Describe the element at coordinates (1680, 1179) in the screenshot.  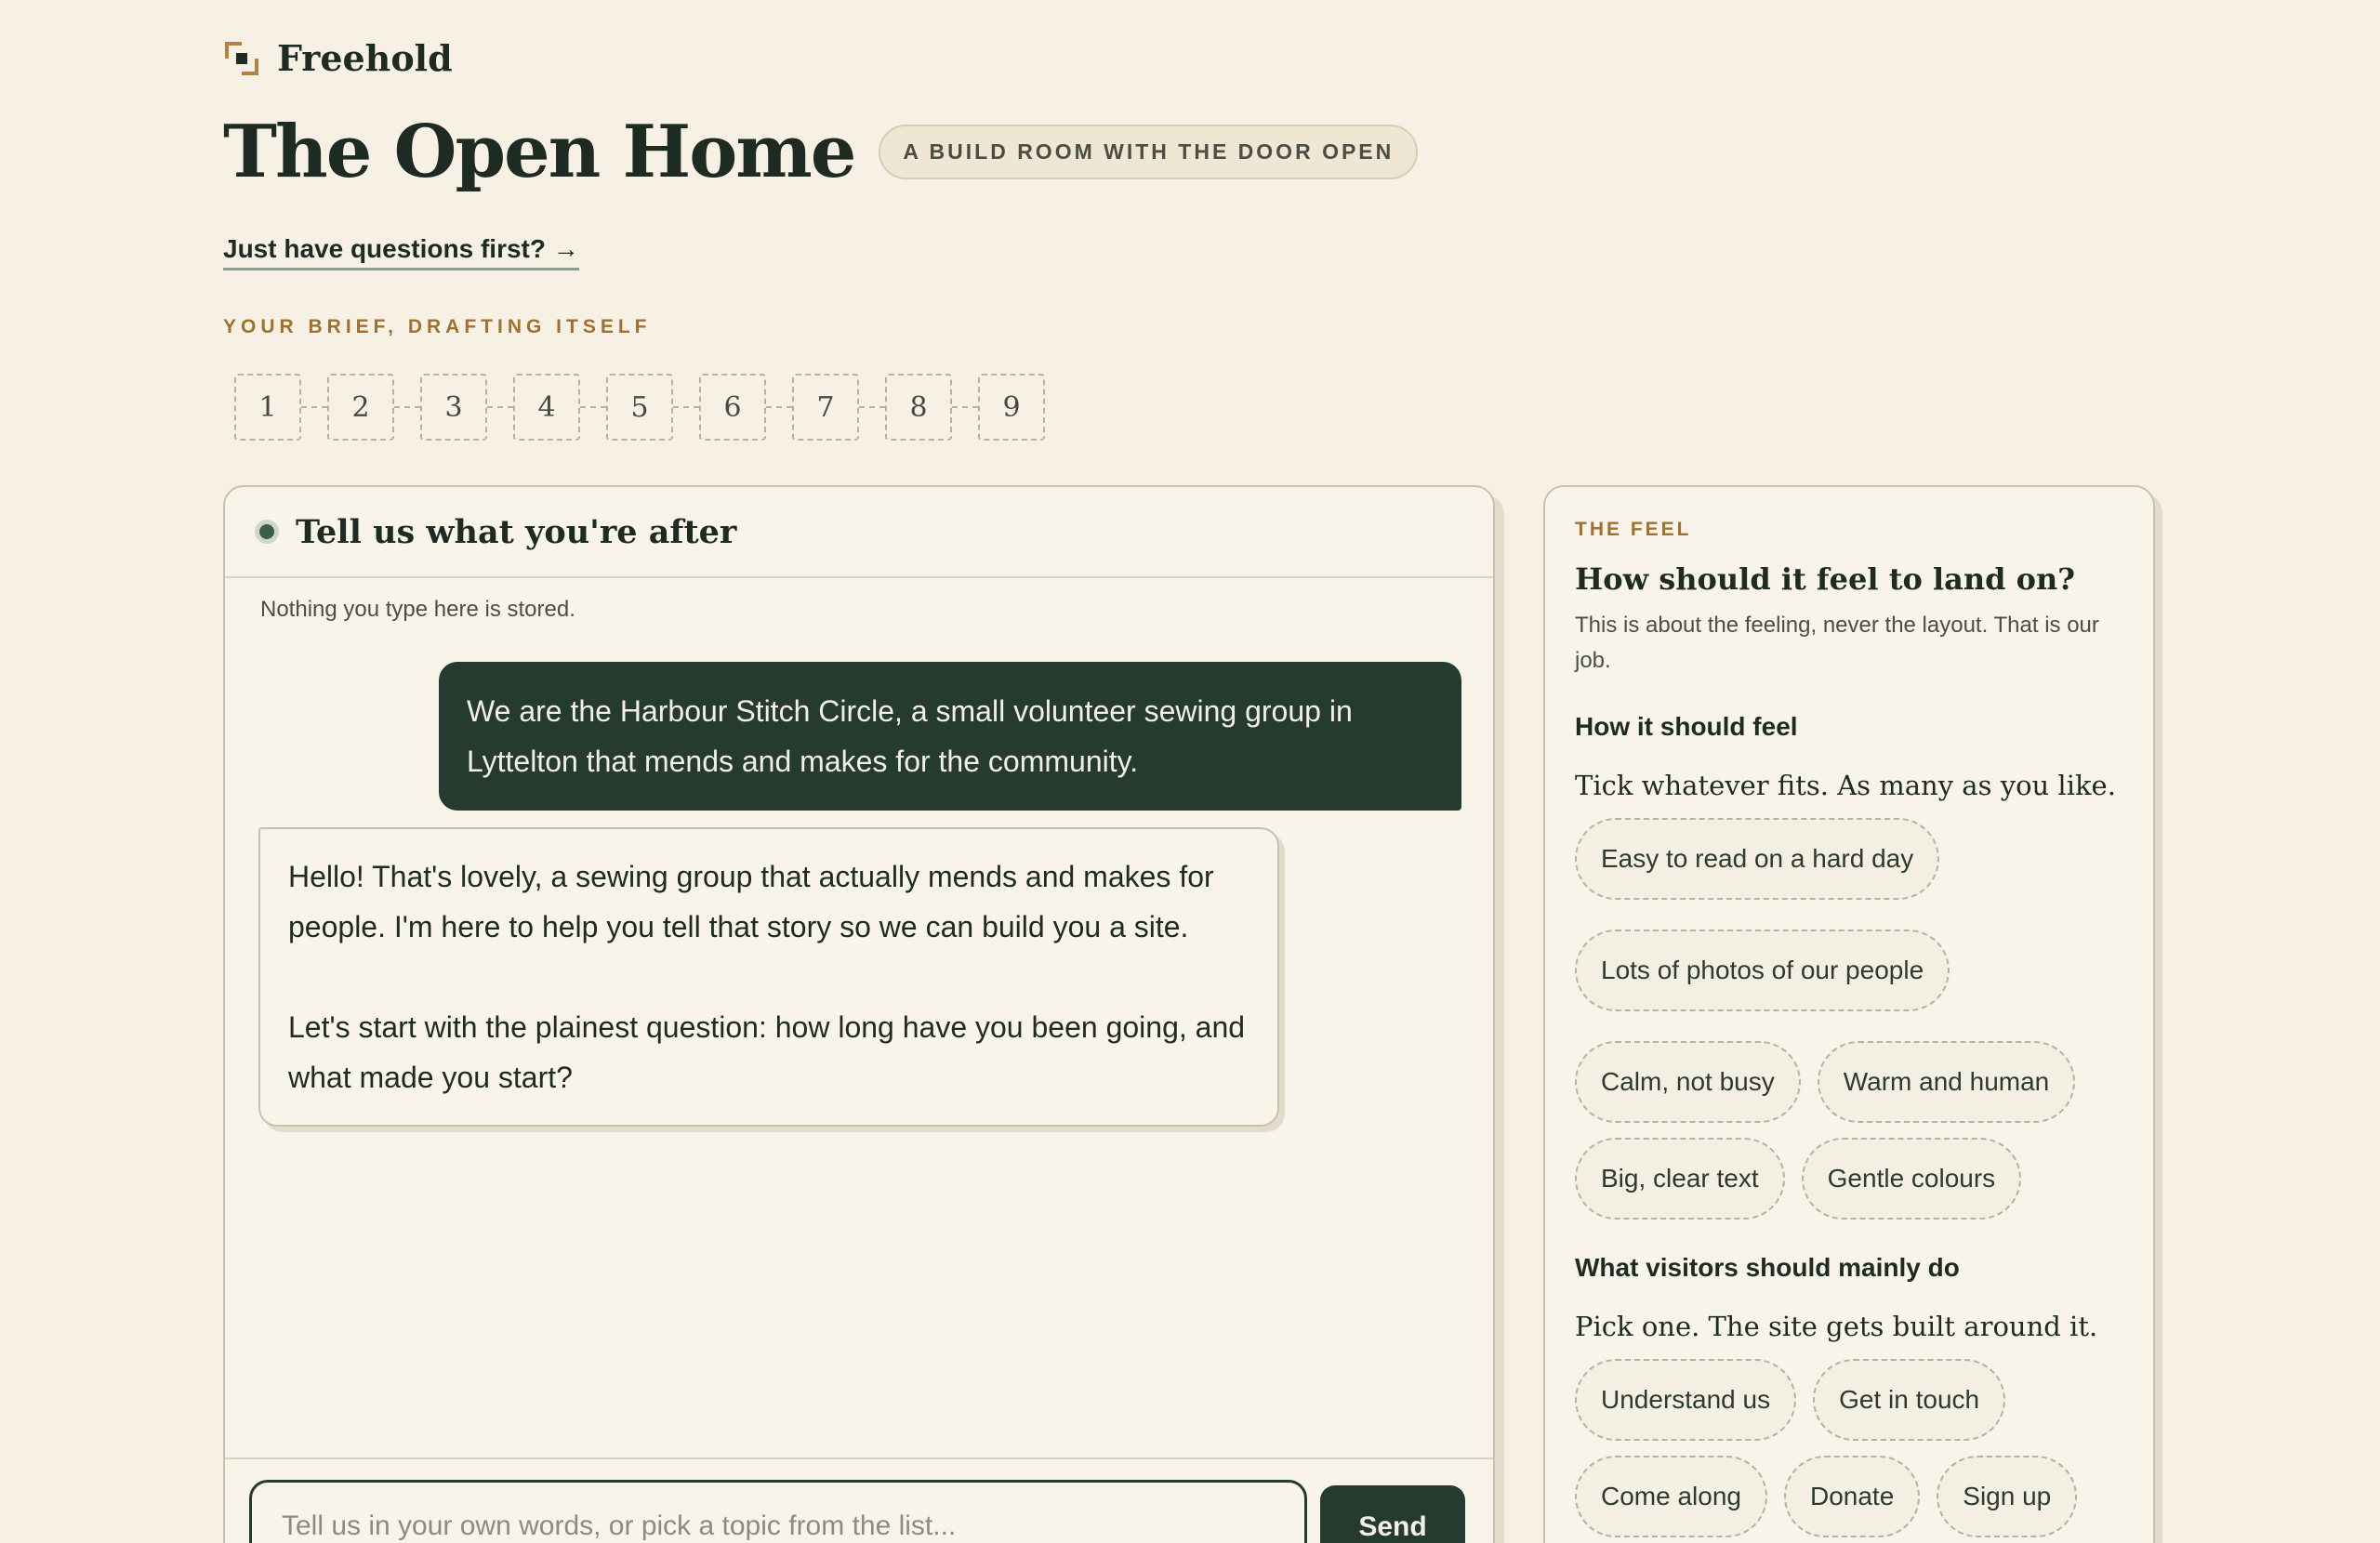
I see `chip-big-clear-text: Big, clear text` at that location.